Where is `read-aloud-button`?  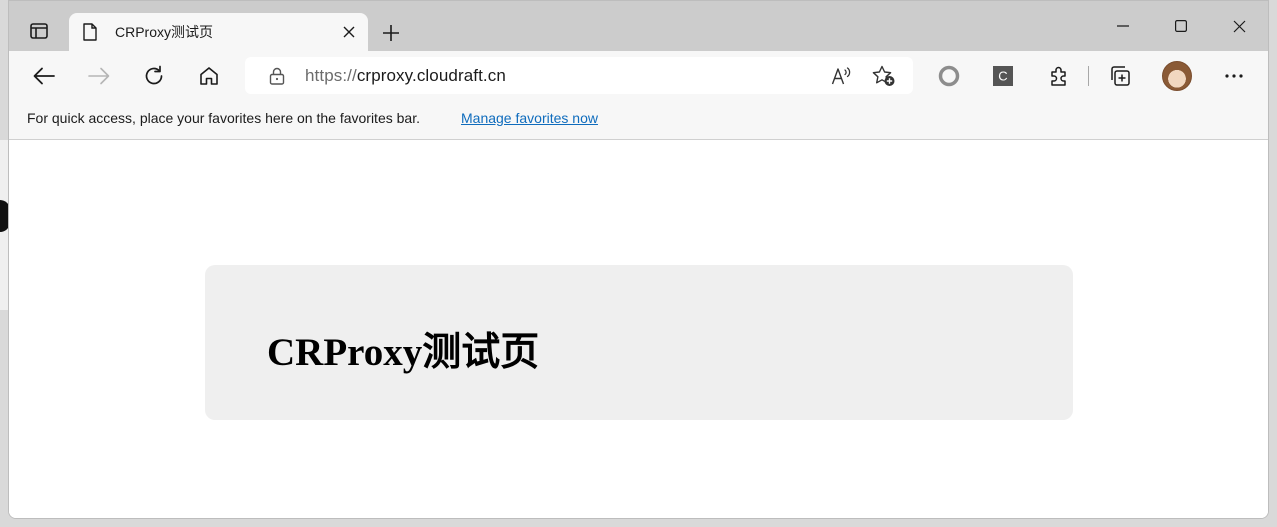
read-aloud-button is located at coordinates (842, 76).